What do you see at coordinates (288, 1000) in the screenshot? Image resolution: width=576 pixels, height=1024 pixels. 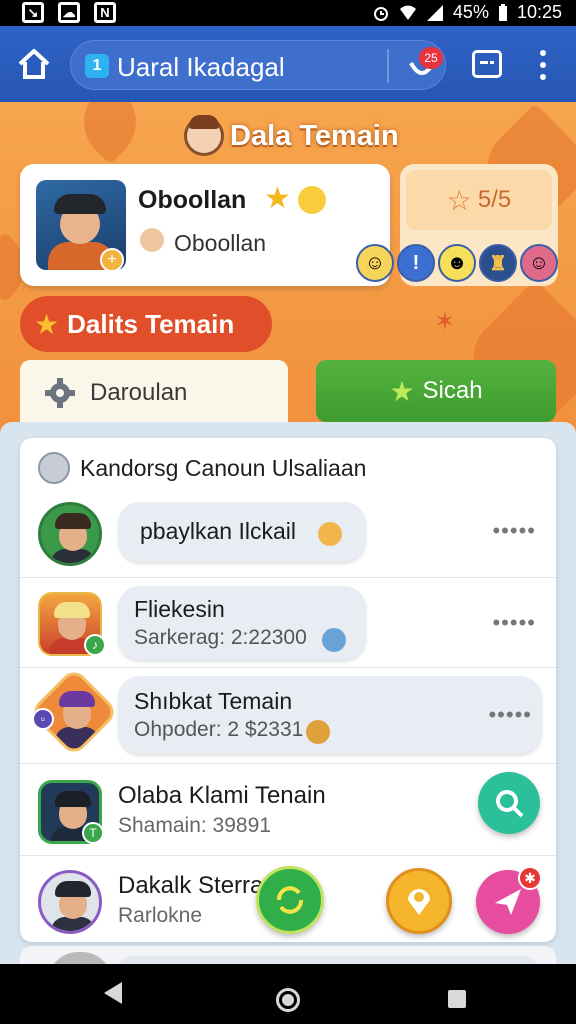 I see `home-nav-icon` at bounding box center [288, 1000].